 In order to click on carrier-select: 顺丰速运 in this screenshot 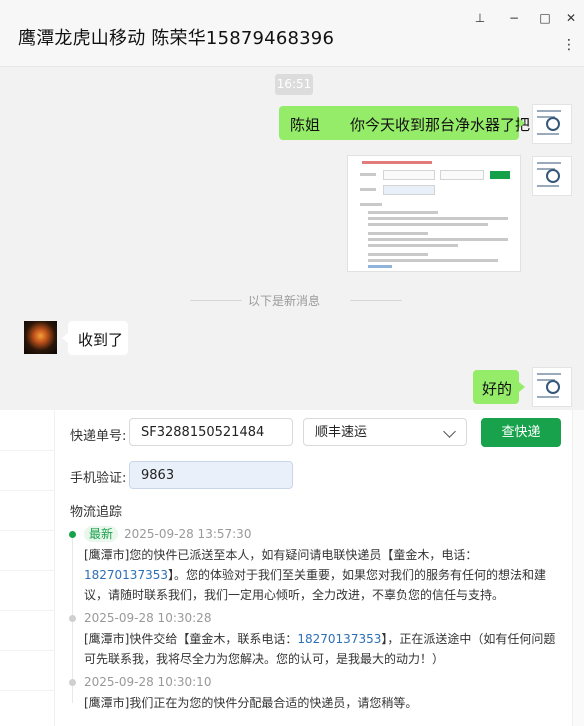, I will do `click(385, 432)`.